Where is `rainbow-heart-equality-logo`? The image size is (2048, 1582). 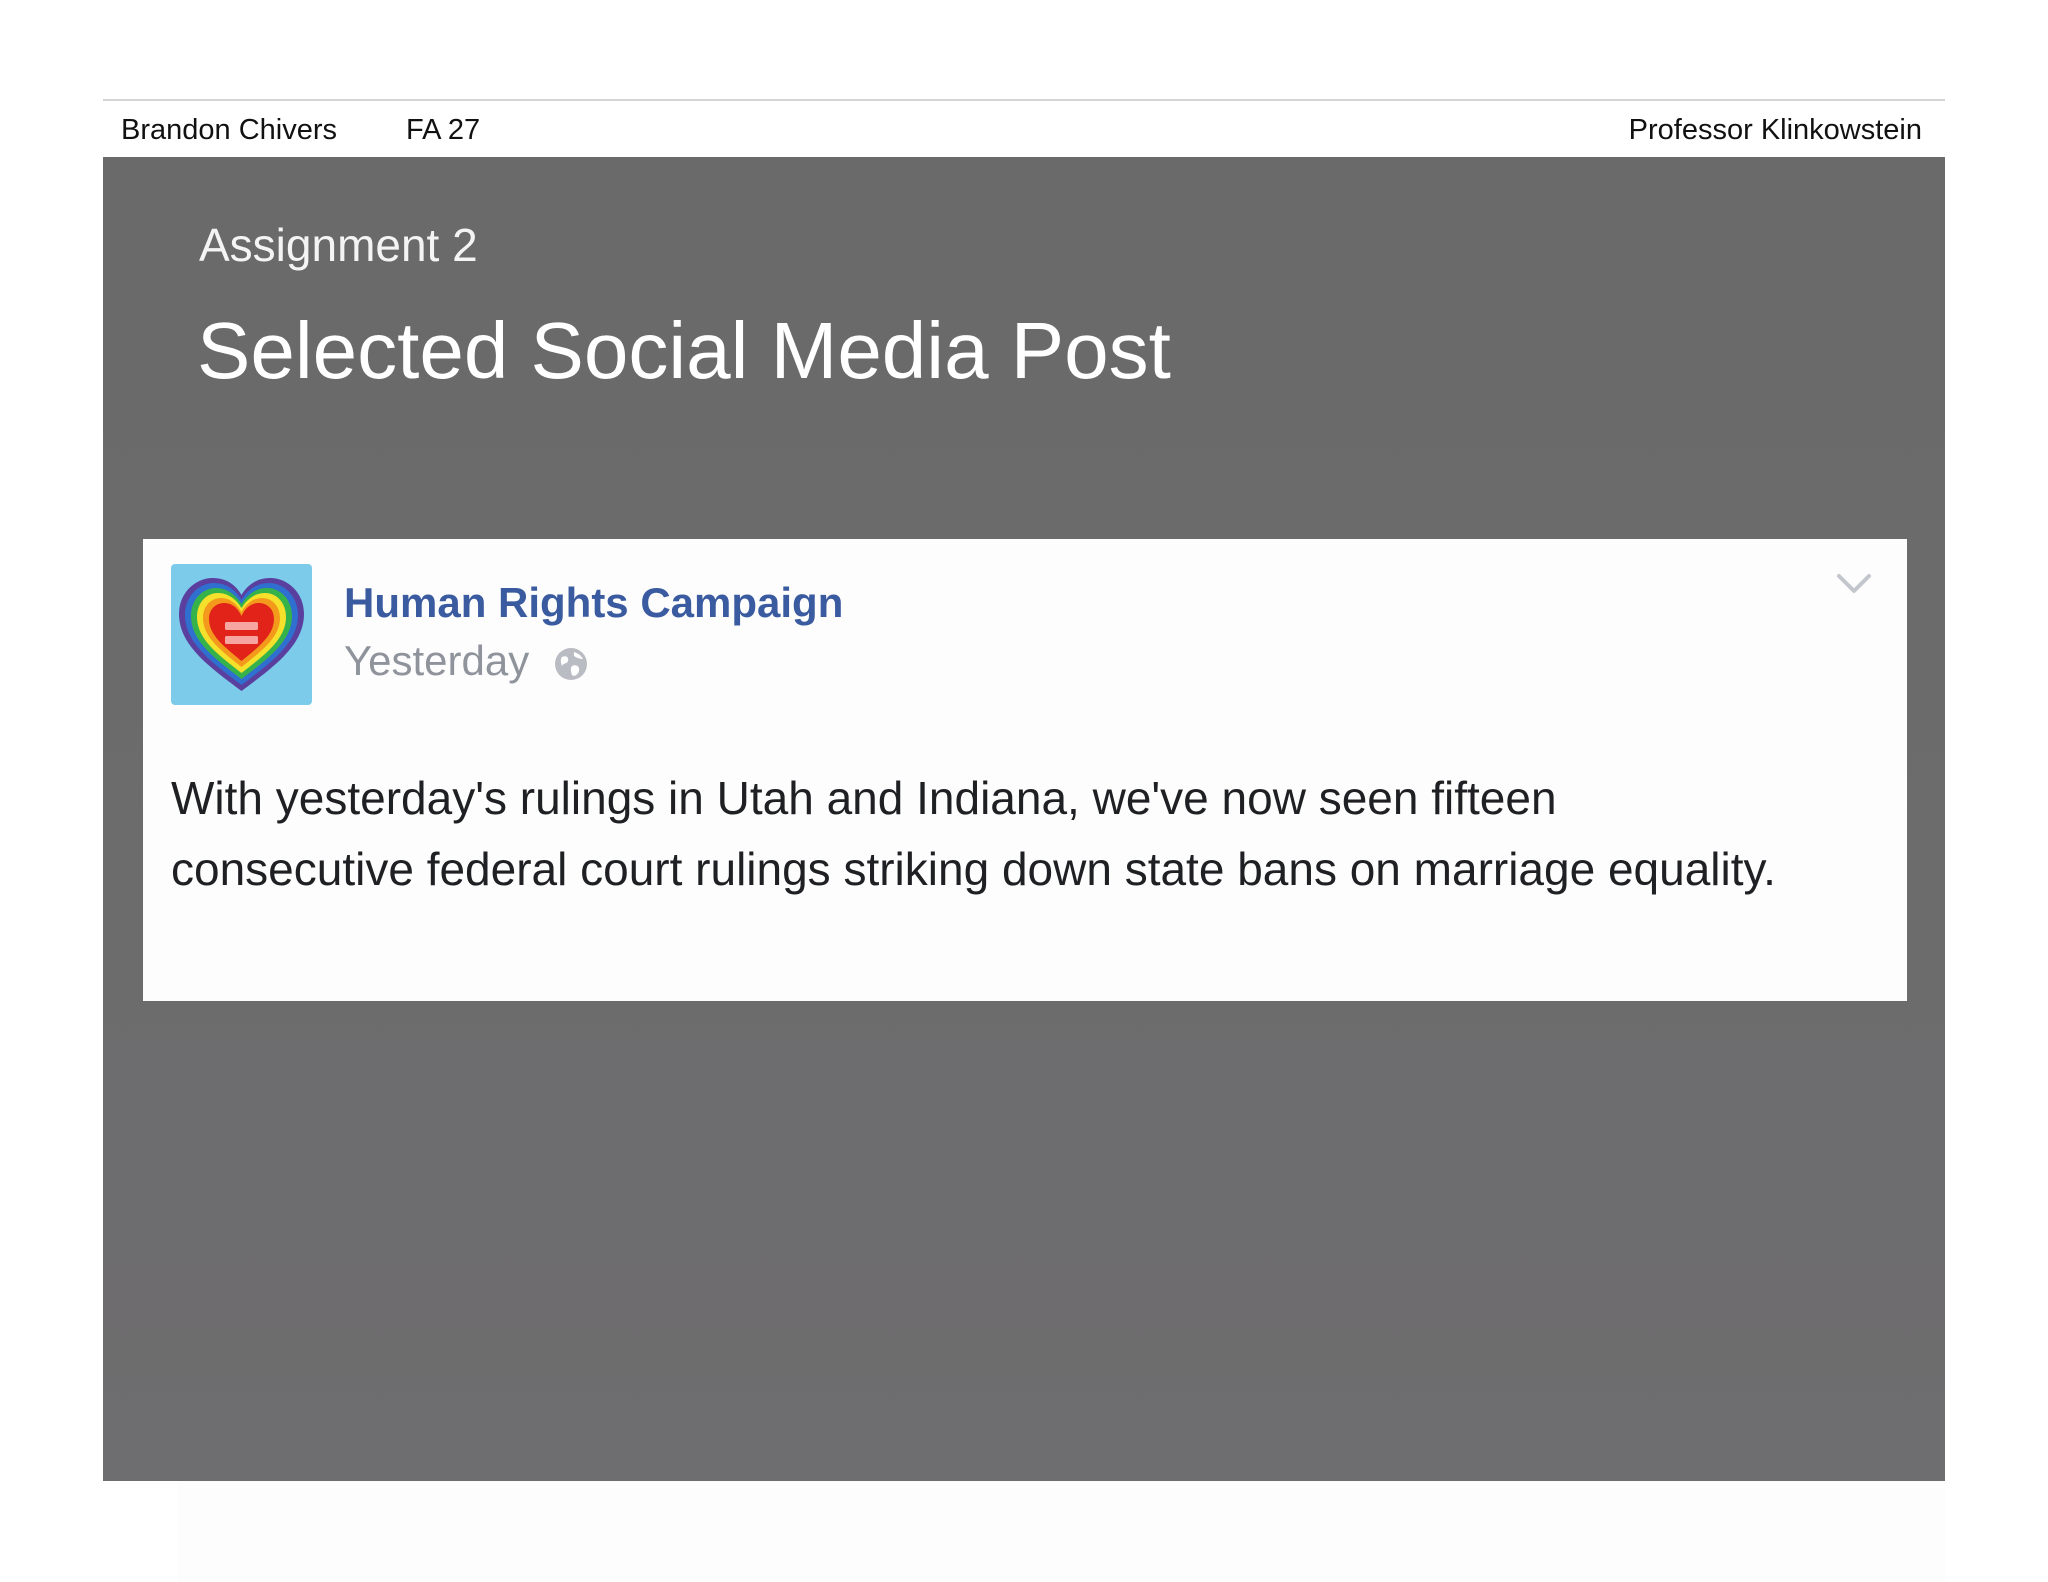 rainbow-heart-equality-logo is located at coordinates (241, 634).